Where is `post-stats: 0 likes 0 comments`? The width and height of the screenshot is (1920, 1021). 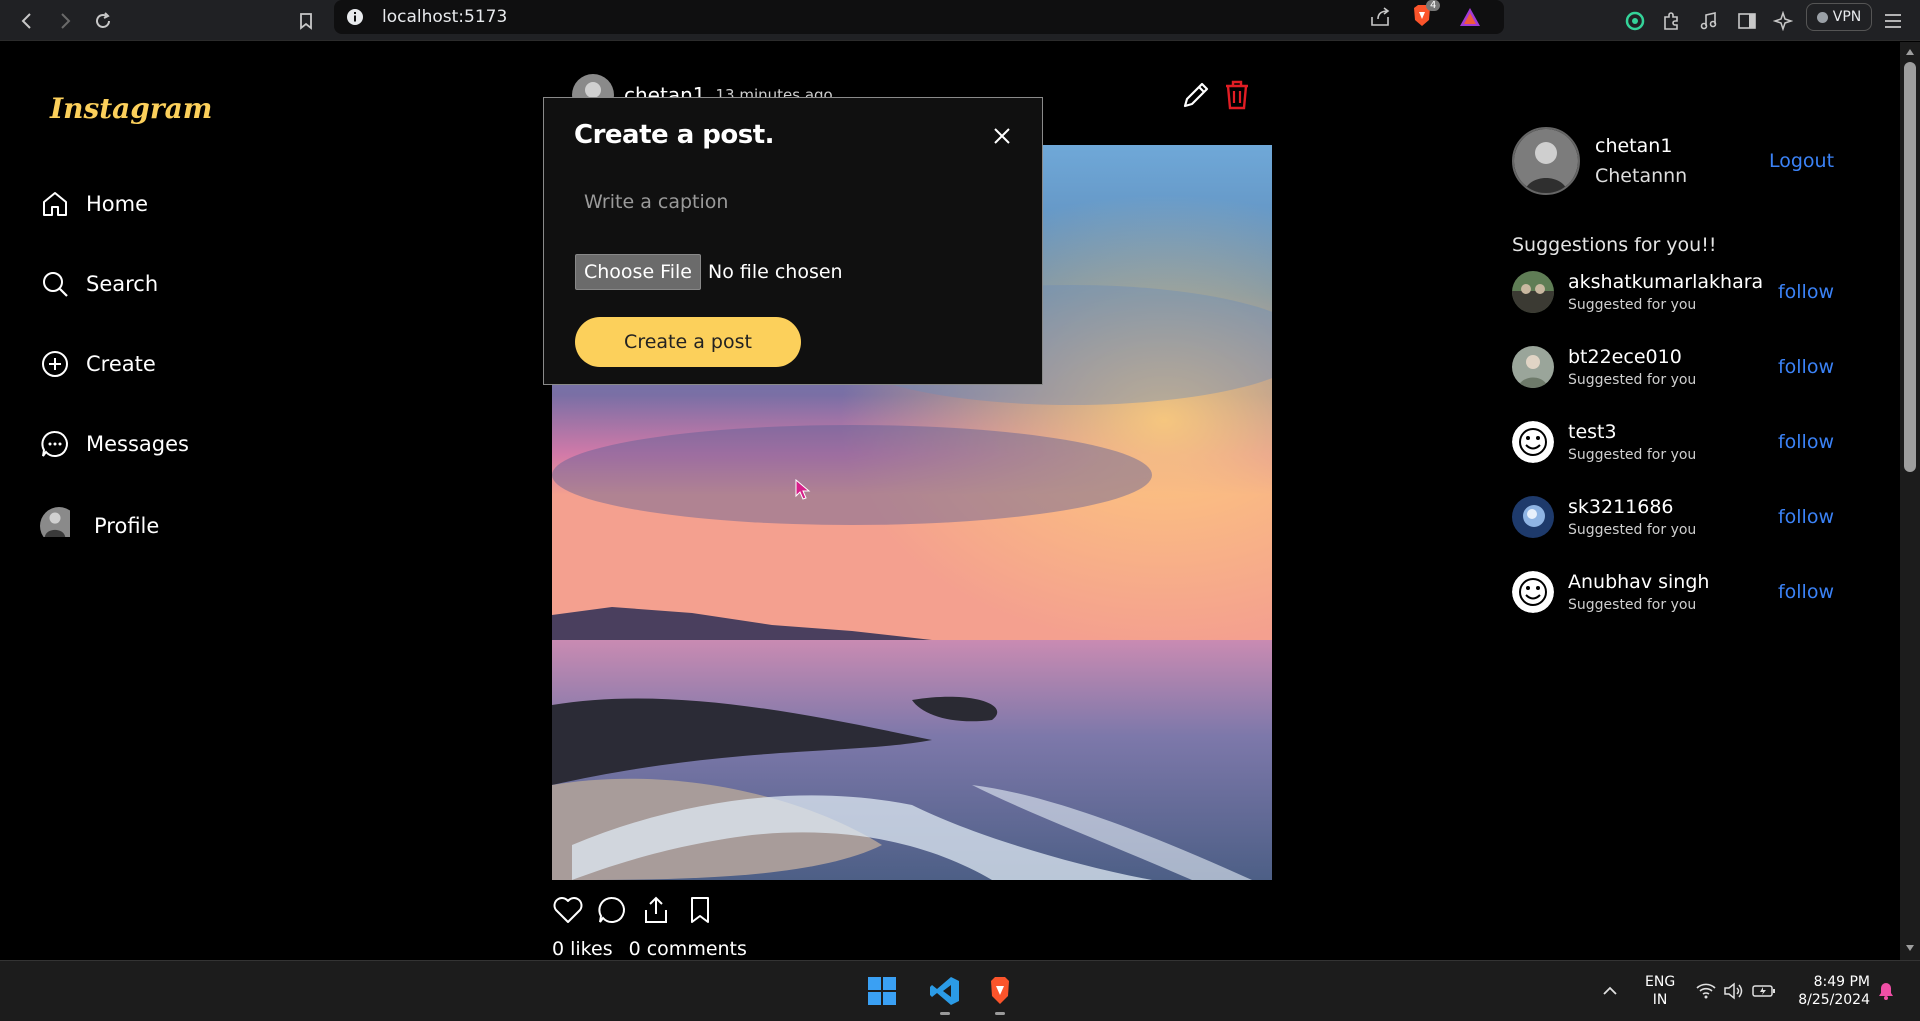
post-stats: 0 likes 0 comments is located at coordinates (649, 949).